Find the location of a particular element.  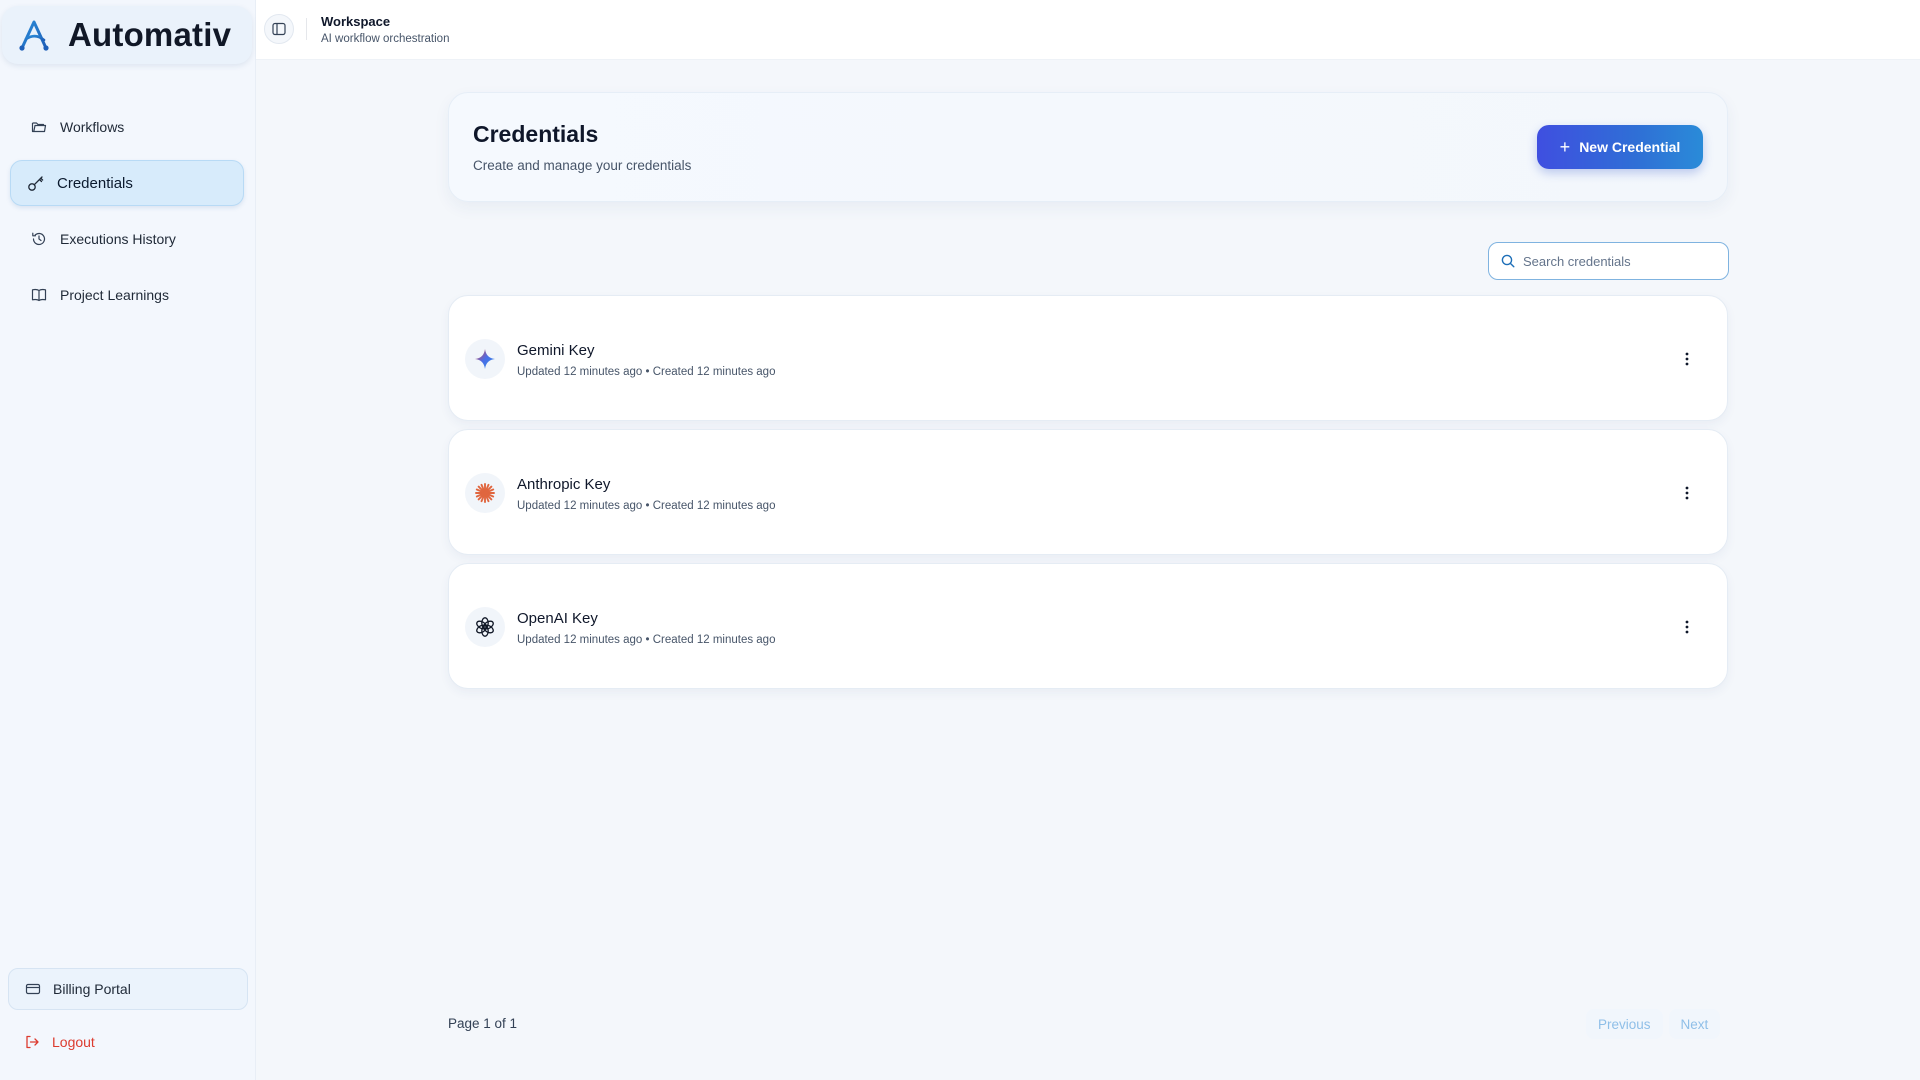

logout-label: Logout is located at coordinates (73, 1042).